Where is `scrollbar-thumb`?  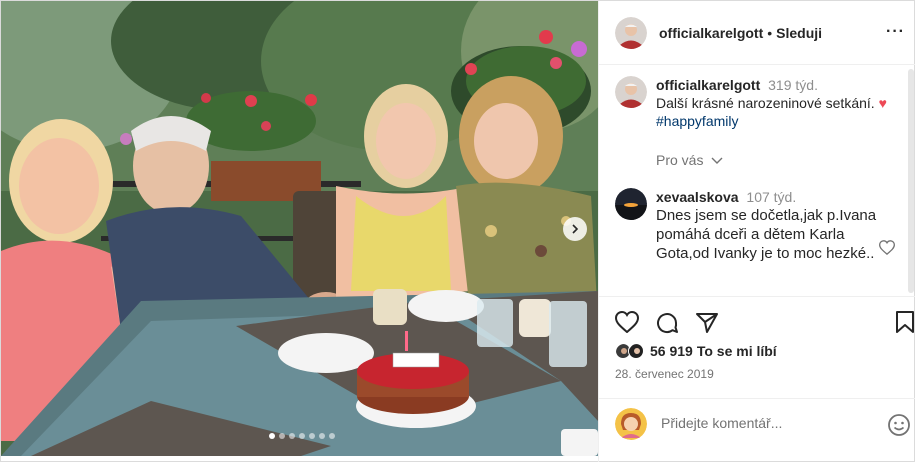 scrollbar-thumb is located at coordinates (911, 181).